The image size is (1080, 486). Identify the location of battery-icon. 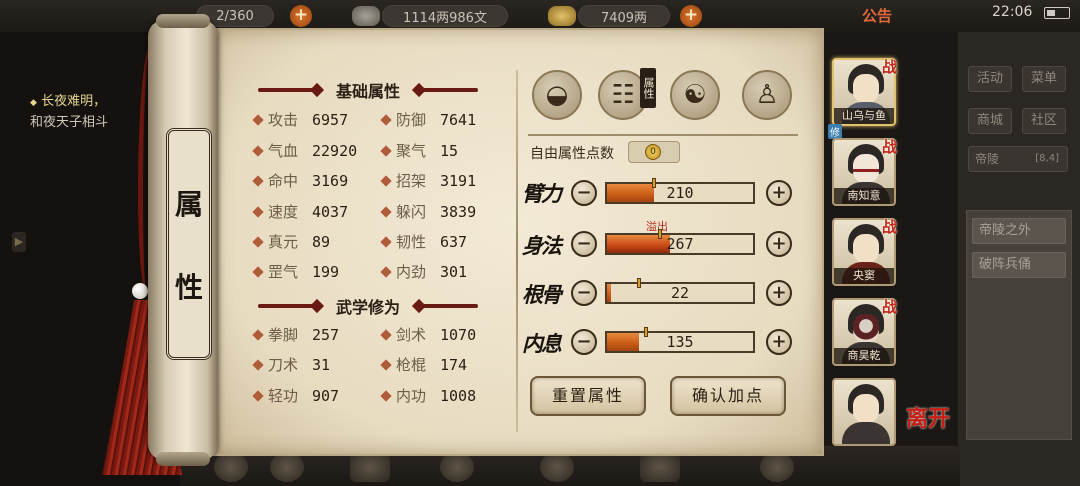
(1057, 13).